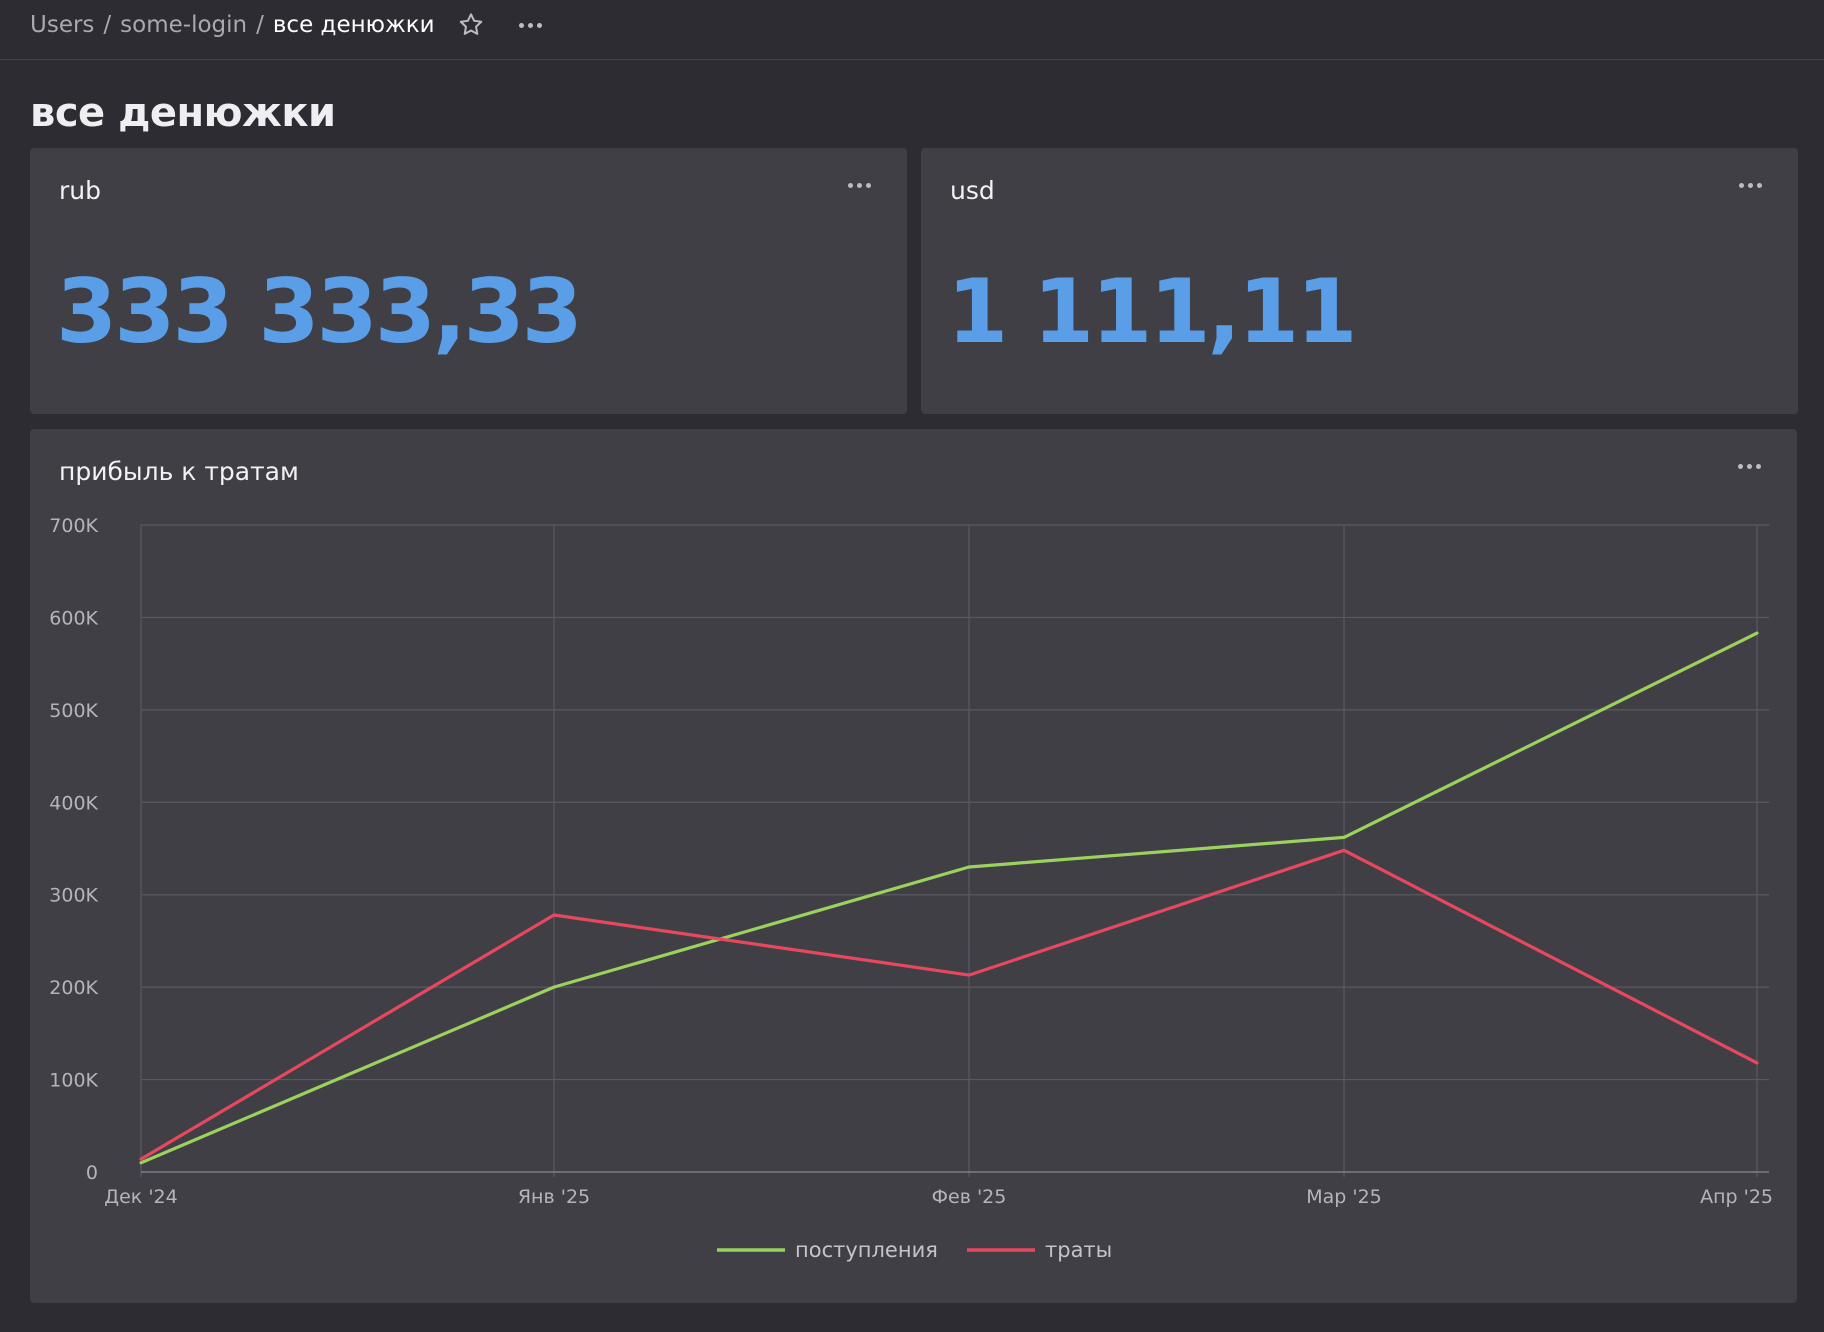 This screenshot has height=1332, width=1824. What do you see at coordinates (1736, 1197) in the screenshot?
I see `x-tick-label: Апр '25` at bounding box center [1736, 1197].